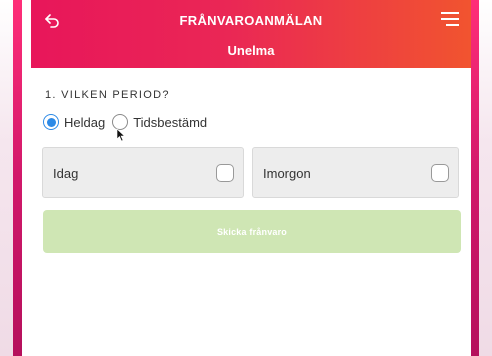 Image resolution: width=492 pixels, height=356 pixels. I want to click on submit-absence-button: Skicka frånvaro, so click(252, 231).